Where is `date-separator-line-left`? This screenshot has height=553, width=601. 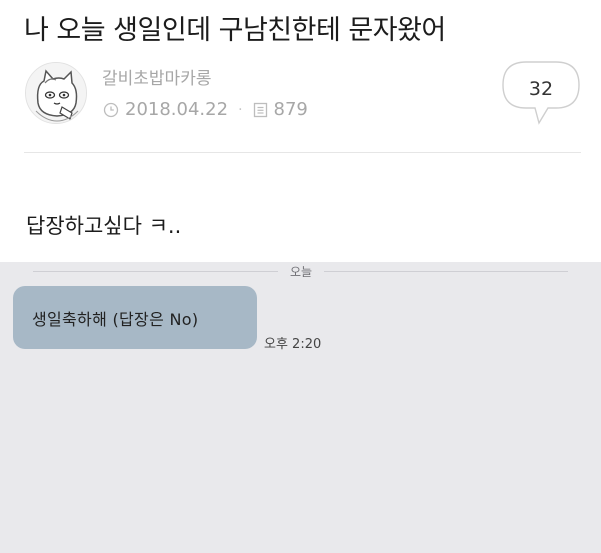 date-separator-line-left is located at coordinates (155, 271).